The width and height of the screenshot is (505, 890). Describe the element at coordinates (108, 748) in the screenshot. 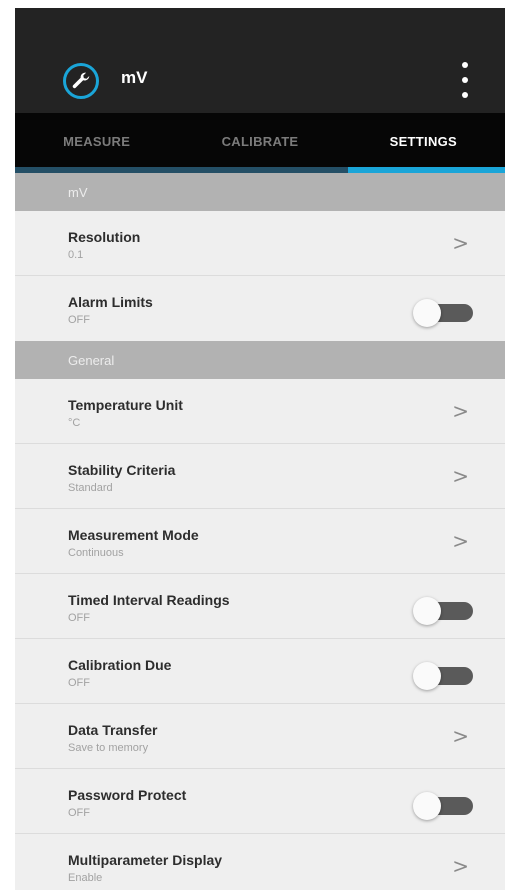

I see `setting-value: Save to memory` at that location.